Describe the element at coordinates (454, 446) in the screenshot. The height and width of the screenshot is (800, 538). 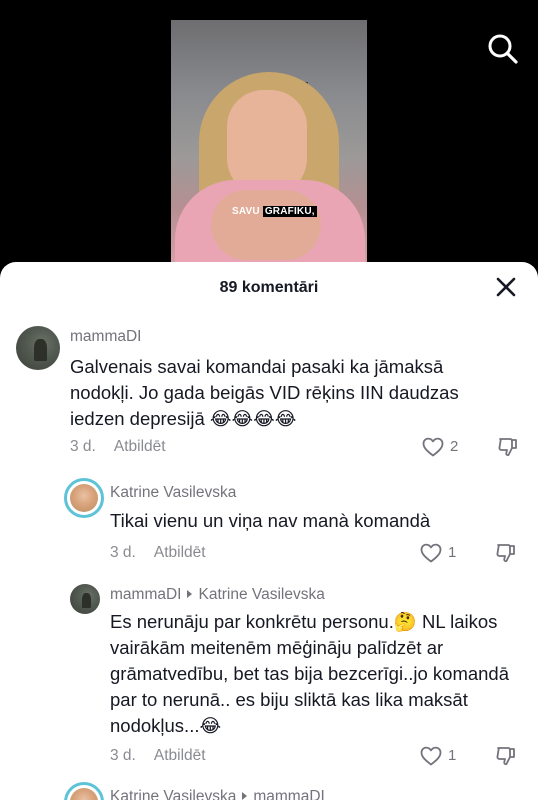
I see `like-count: 2` at that location.